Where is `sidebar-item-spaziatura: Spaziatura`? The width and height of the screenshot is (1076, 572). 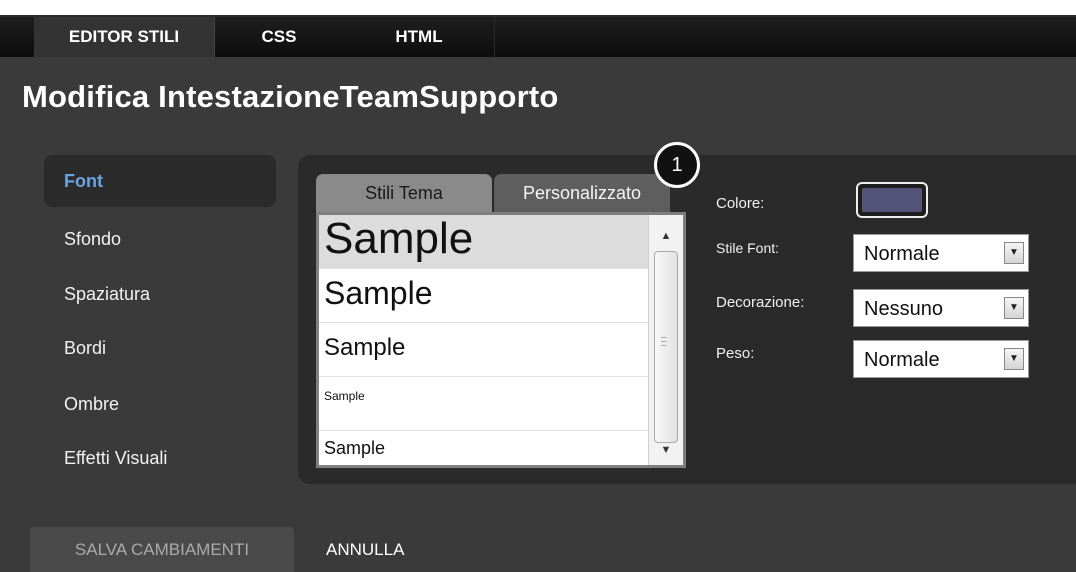
sidebar-item-spaziatura: Spaziatura is located at coordinates (160, 294).